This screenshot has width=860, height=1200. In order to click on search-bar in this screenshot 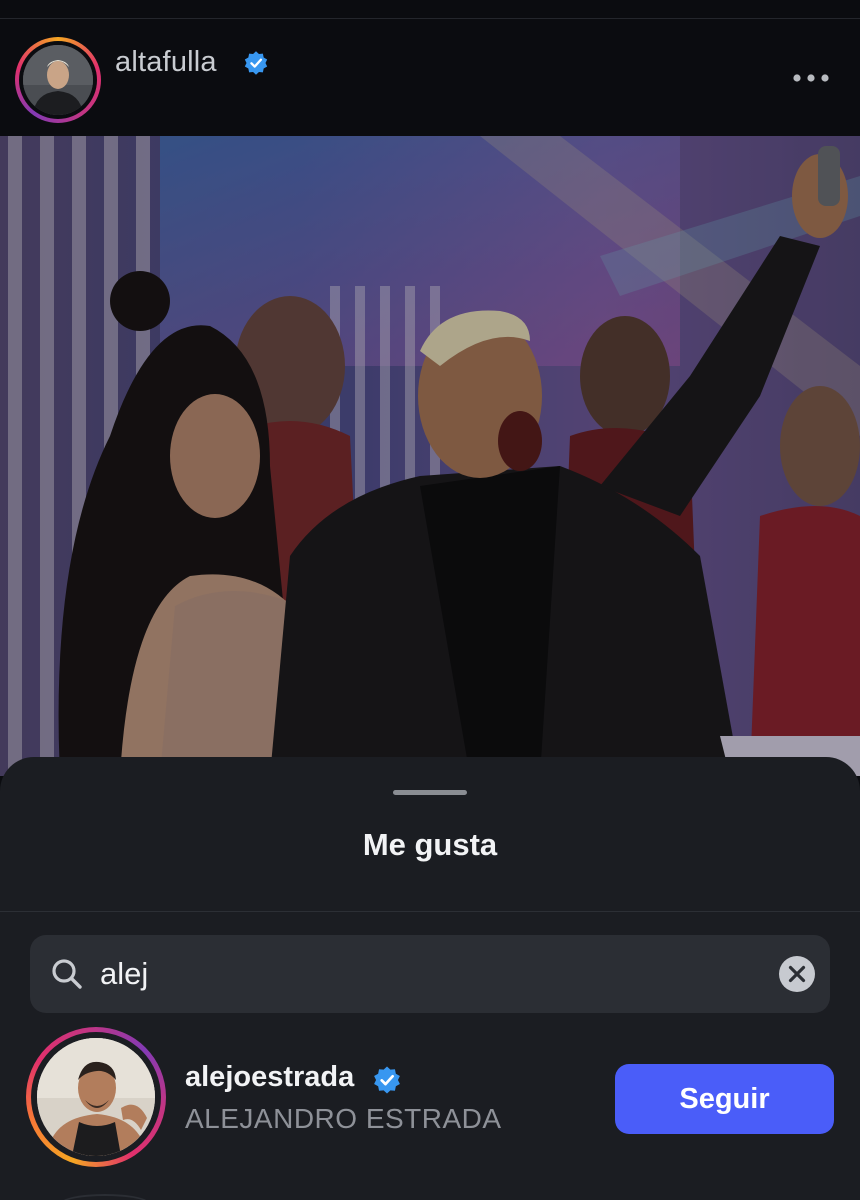, I will do `click(430, 974)`.